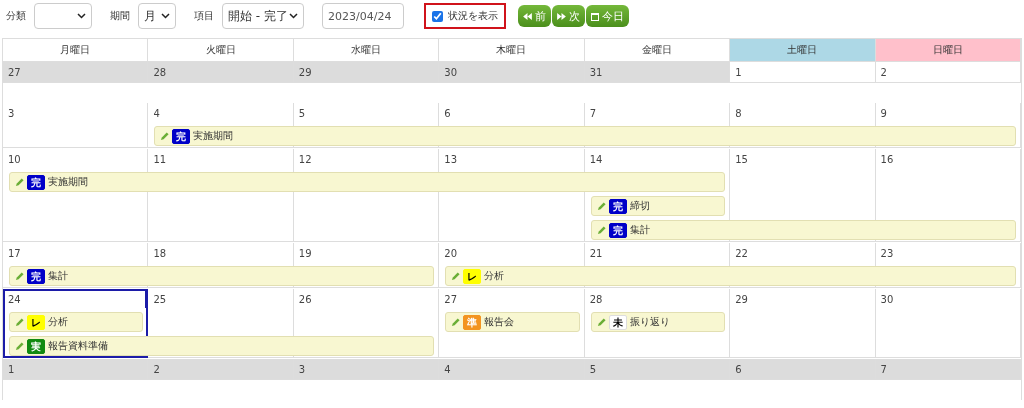  What do you see at coordinates (305, 254) in the screenshot?
I see `day-number: 19` at bounding box center [305, 254].